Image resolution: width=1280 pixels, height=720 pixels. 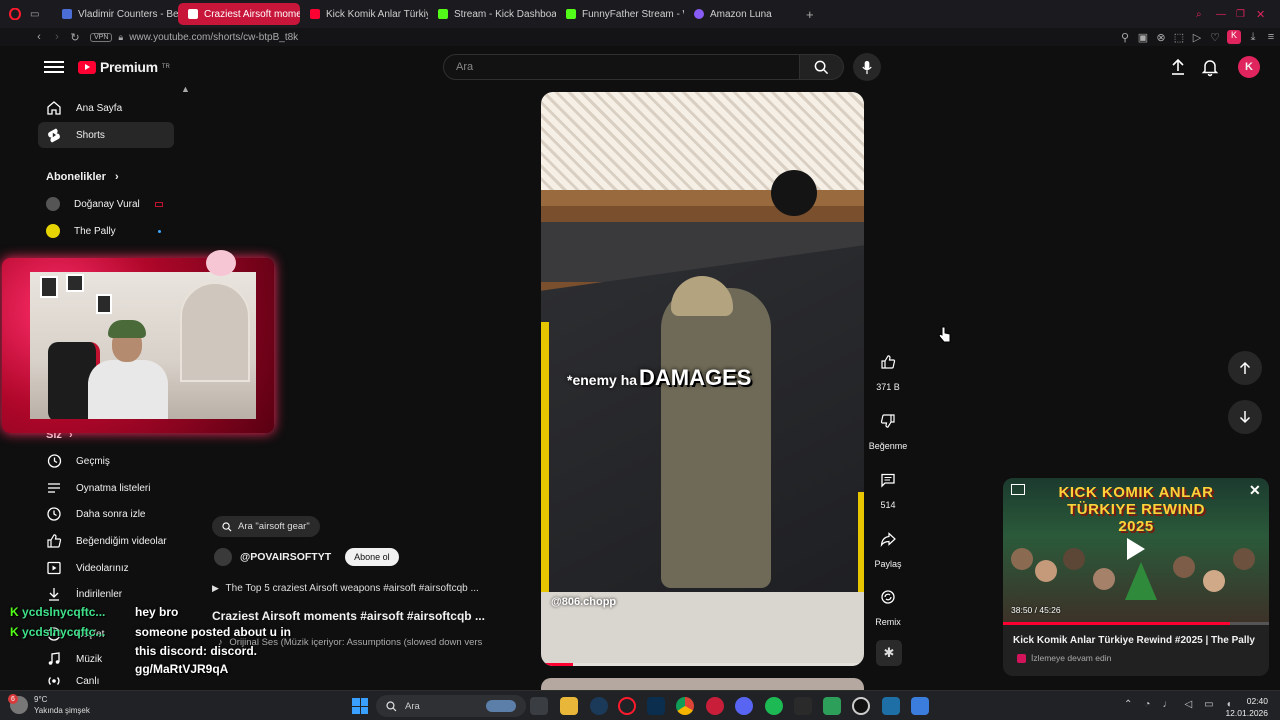 I want to click on volume-icon: ◁, so click(x=1188, y=704).